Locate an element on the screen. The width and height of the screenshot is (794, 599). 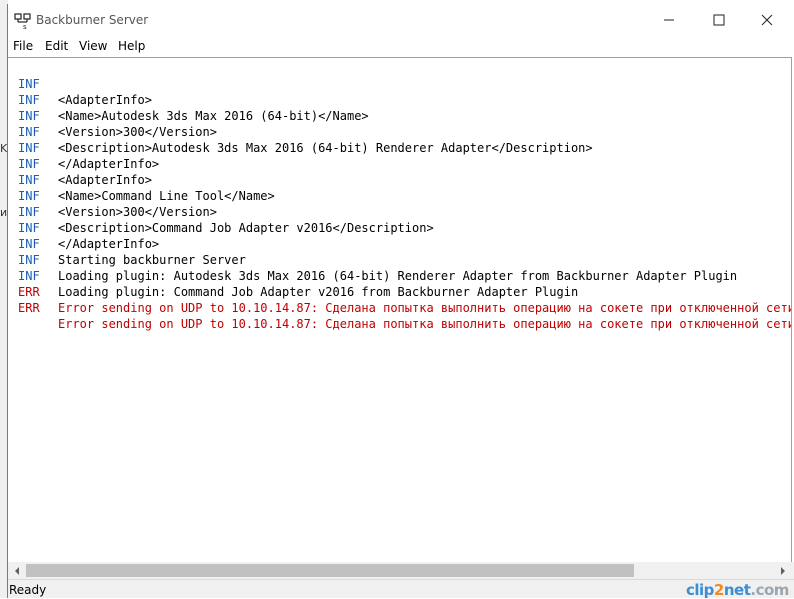
scroll-left-button is located at coordinates (17, 570).